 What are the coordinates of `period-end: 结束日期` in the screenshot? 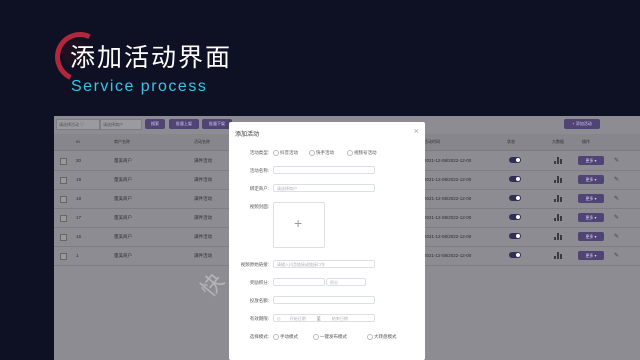 It's located at (339, 318).